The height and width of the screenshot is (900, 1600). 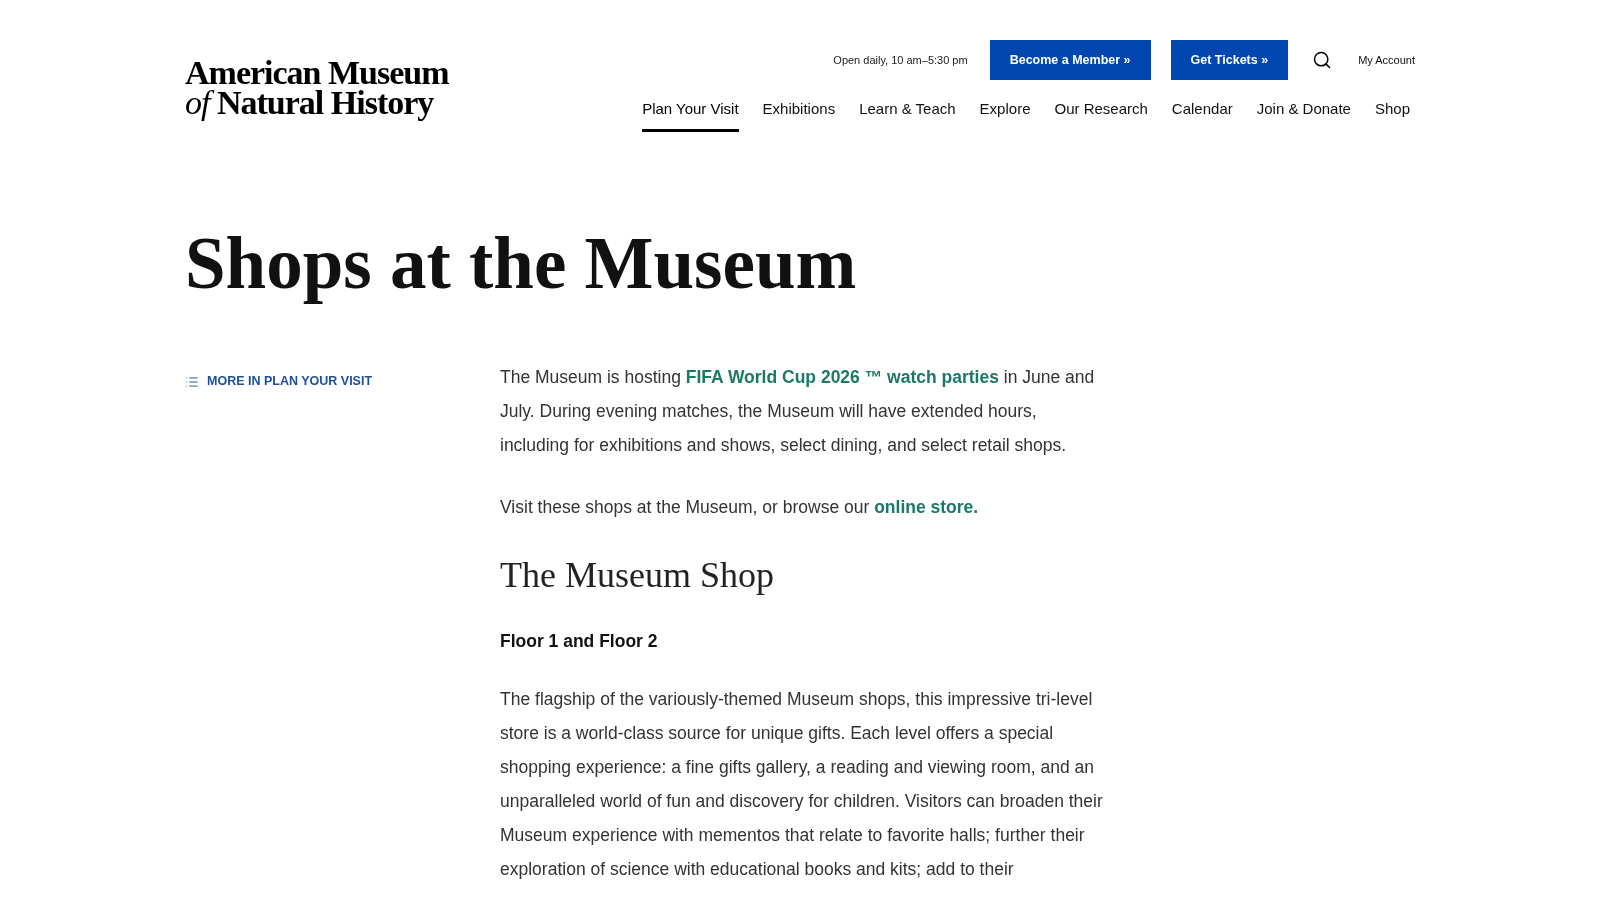 I want to click on body-paragraph: The Museum is hosting FIFA World Cup 2026 ™ watch parties in June and July. During evening matches, the Museum will have extended hours, including for exhibitions and shows, select dining, and select retail shops., so click(x=798, y=411).